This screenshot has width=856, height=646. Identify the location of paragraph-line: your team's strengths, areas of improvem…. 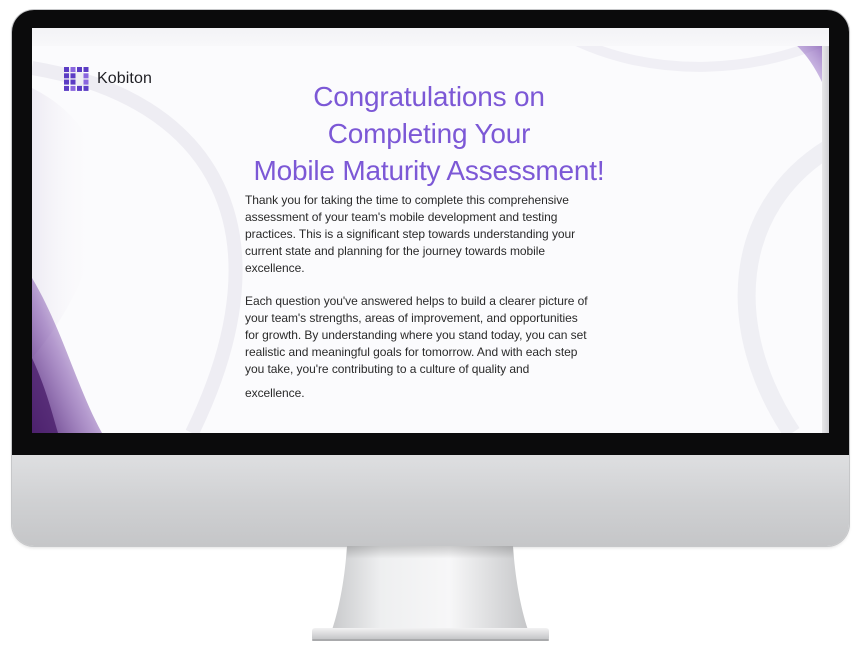
(411, 318).